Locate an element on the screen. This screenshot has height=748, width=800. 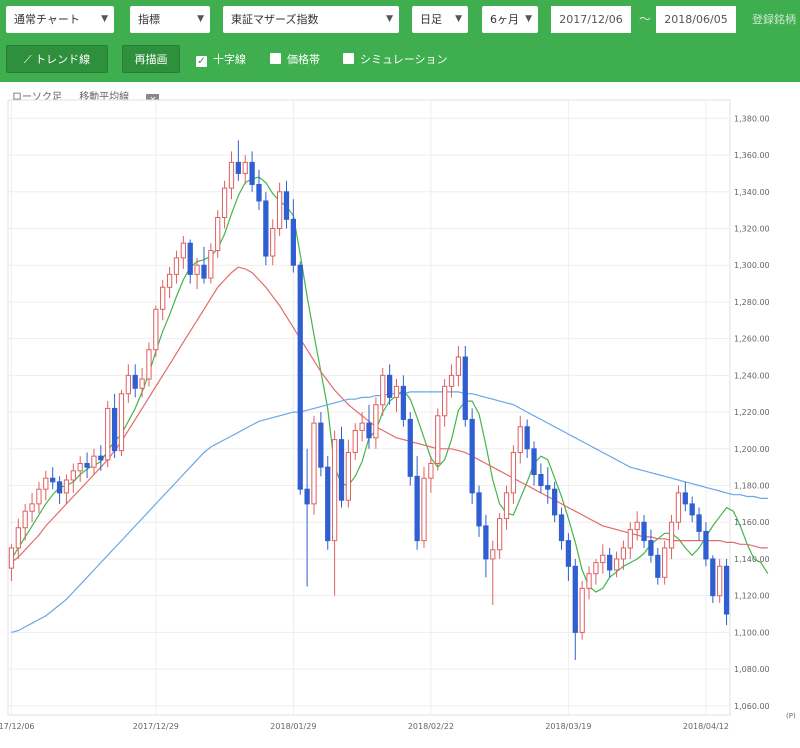
index-select: 東証マザーズ指数 ▼ is located at coordinates (311, 19).